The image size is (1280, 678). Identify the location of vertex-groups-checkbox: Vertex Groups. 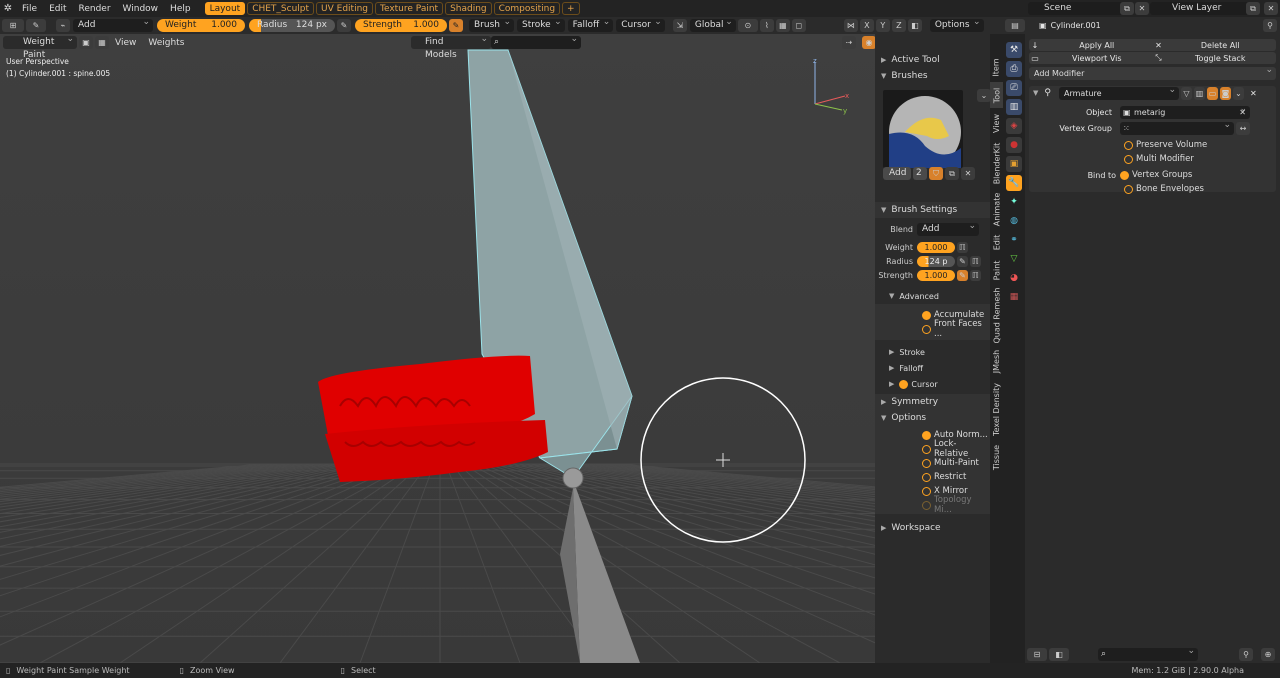
(1156, 175).